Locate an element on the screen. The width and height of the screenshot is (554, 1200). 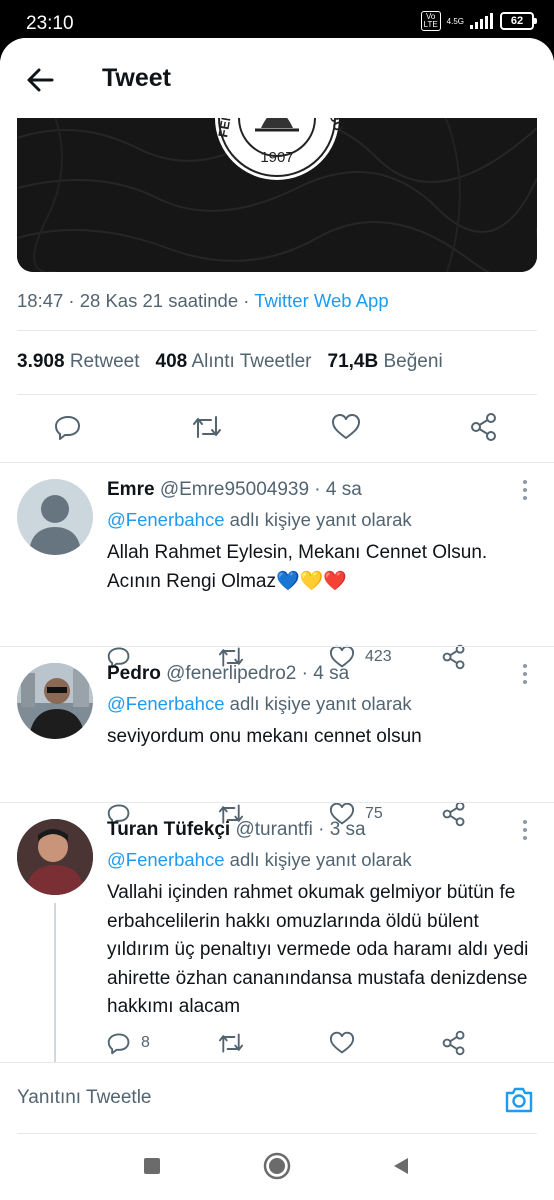
nav-back-icon is located at coordinates (401, 1166).